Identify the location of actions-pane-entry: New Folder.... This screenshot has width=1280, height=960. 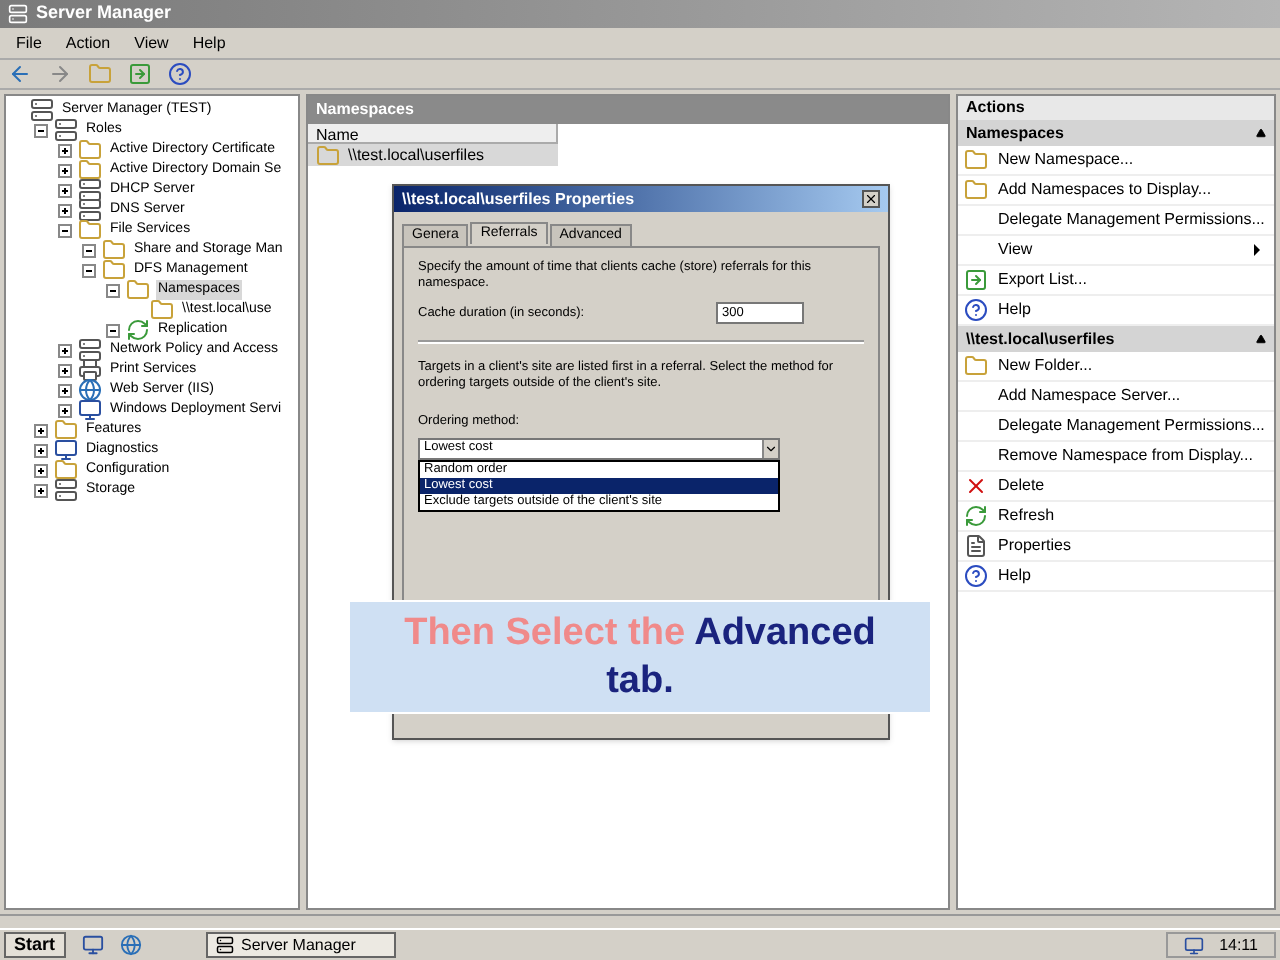
(1116, 367).